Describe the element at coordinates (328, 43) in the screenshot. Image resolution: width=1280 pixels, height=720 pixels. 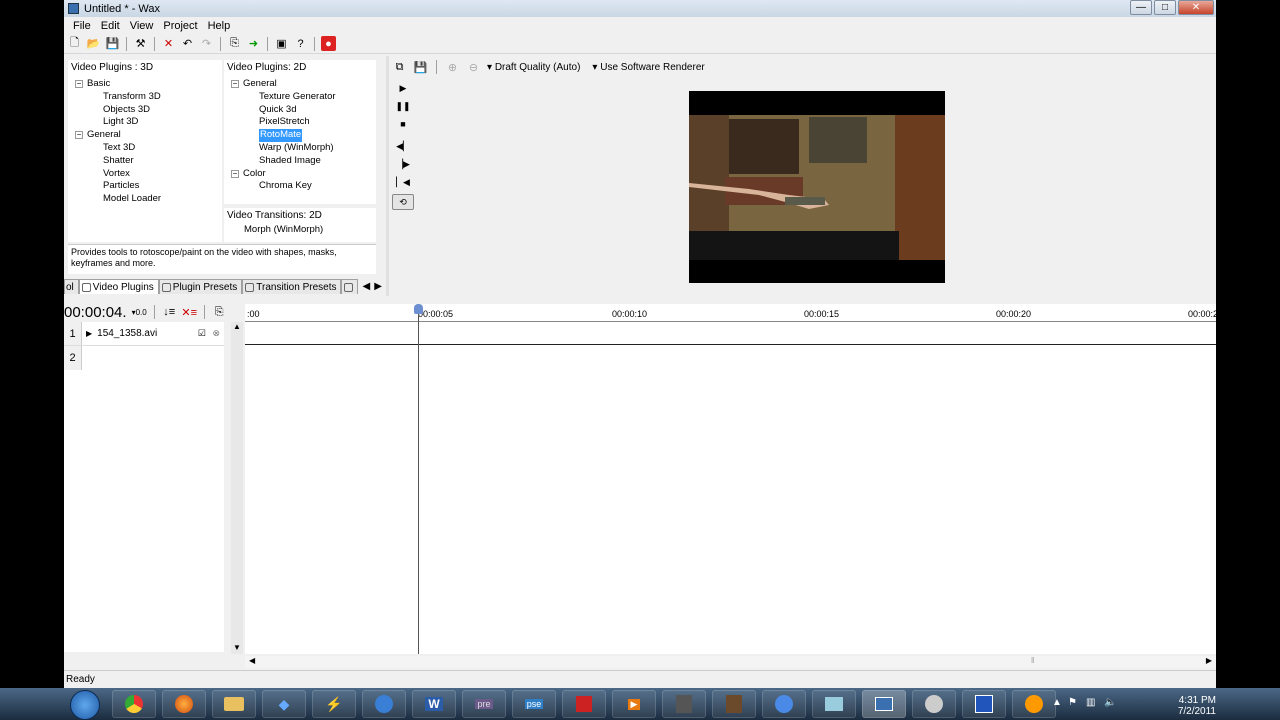
I see `record-icon: ●` at that location.